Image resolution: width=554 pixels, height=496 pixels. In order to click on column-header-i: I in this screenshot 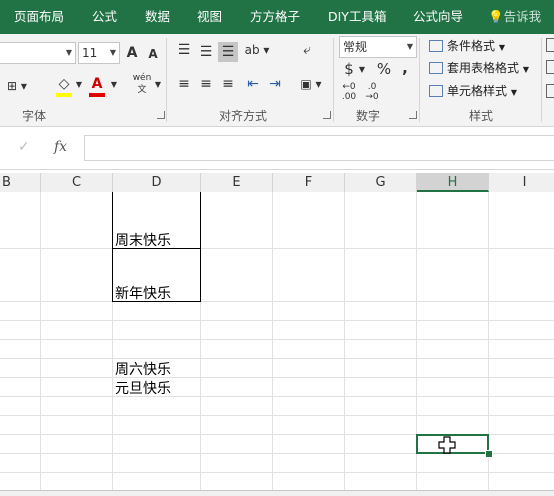, I will do `click(521, 182)`.